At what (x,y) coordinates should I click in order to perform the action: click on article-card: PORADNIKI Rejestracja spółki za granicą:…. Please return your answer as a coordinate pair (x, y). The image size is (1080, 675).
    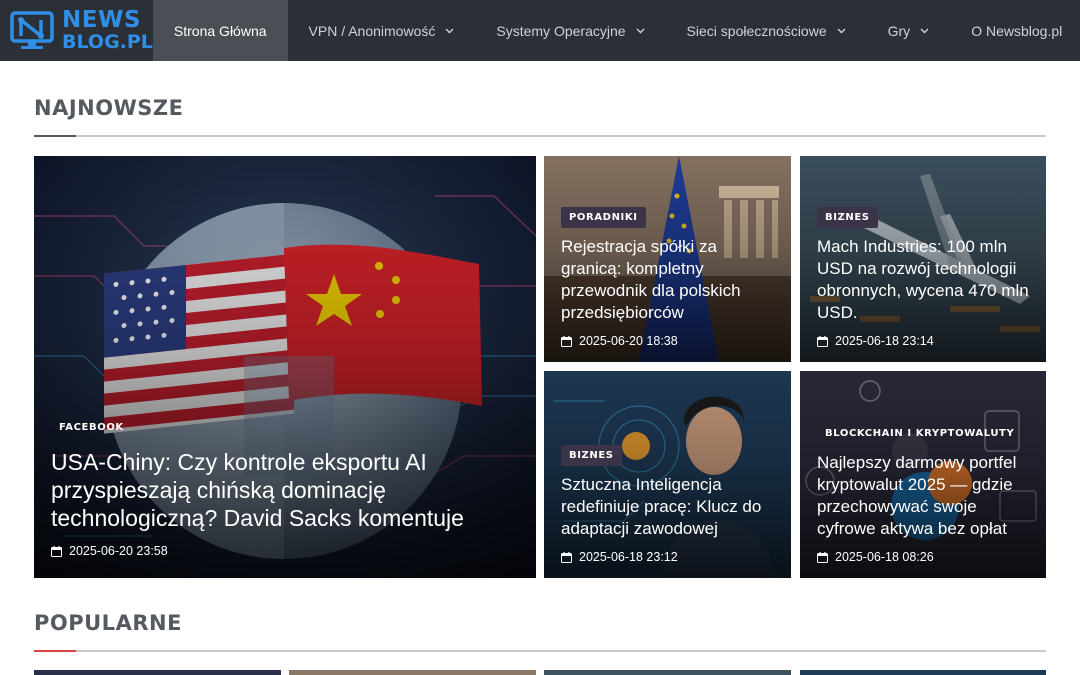
    Looking at the image, I should click on (667, 259).